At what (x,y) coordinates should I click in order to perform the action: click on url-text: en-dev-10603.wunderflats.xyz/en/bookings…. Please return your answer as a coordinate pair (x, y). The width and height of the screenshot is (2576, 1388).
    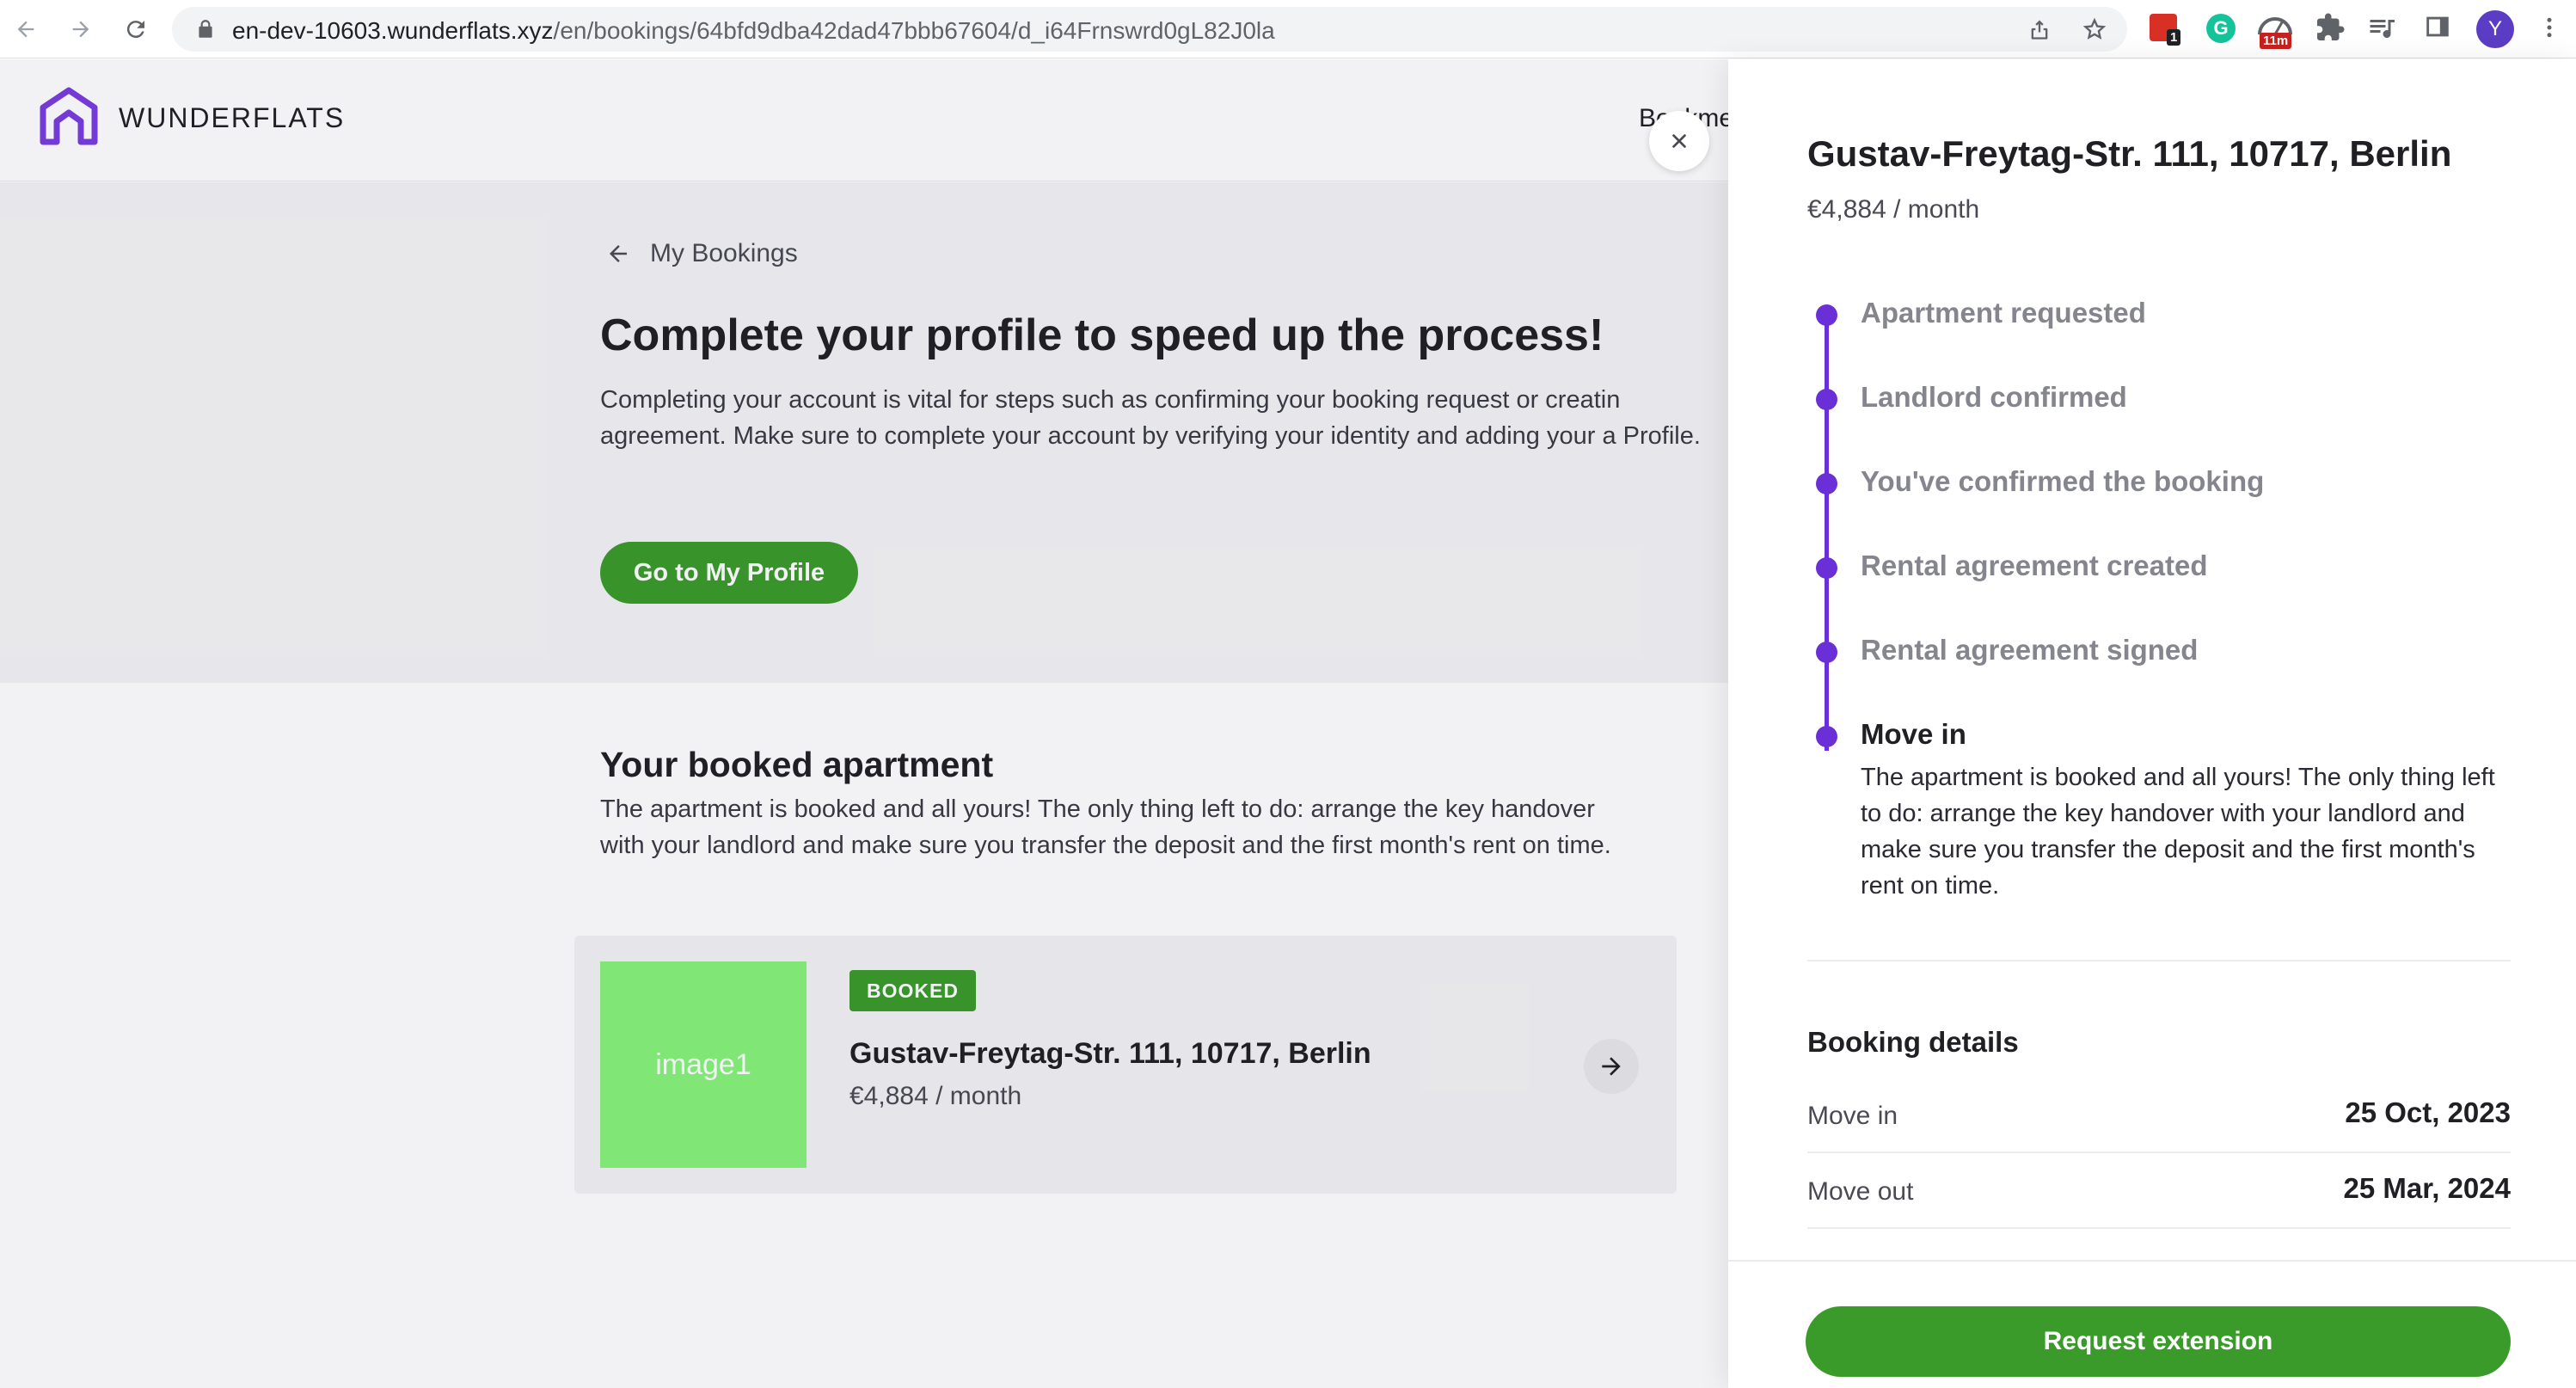
    Looking at the image, I should click on (753, 31).